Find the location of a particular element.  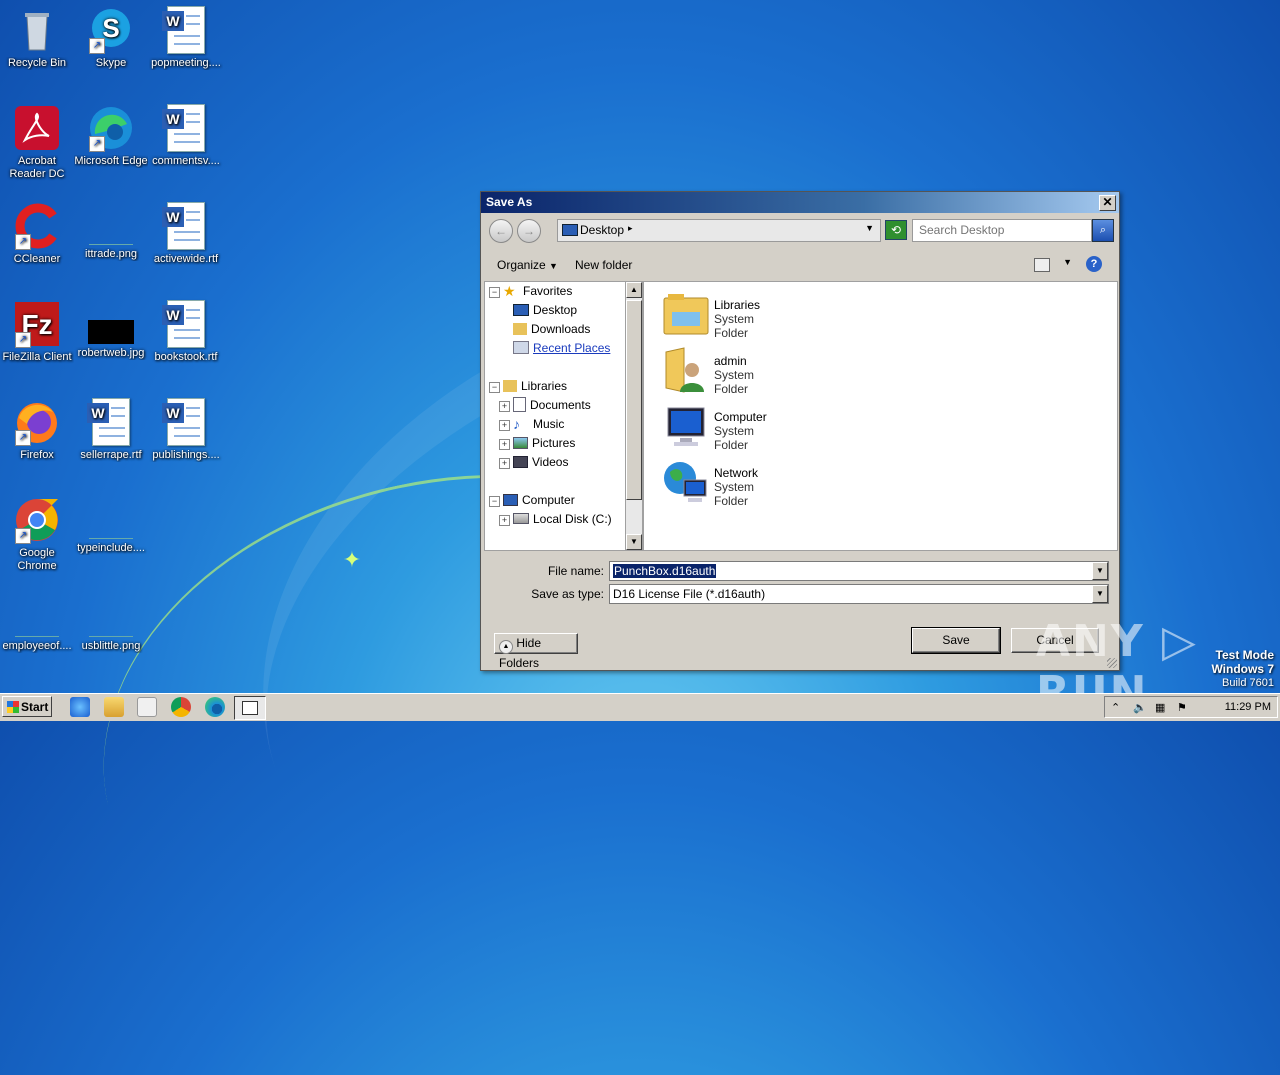

internet-explorer-icon is located at coordinates (80, 707).